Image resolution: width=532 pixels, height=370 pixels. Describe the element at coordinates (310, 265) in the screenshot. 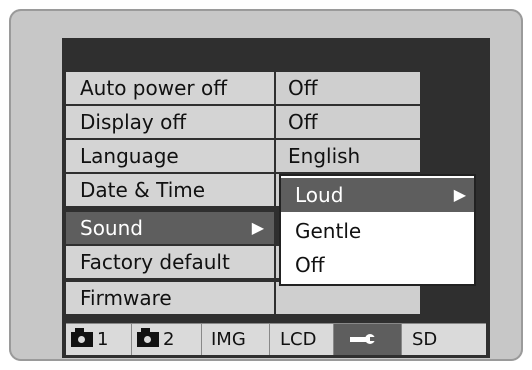

I see `option-label: Off` at that location.